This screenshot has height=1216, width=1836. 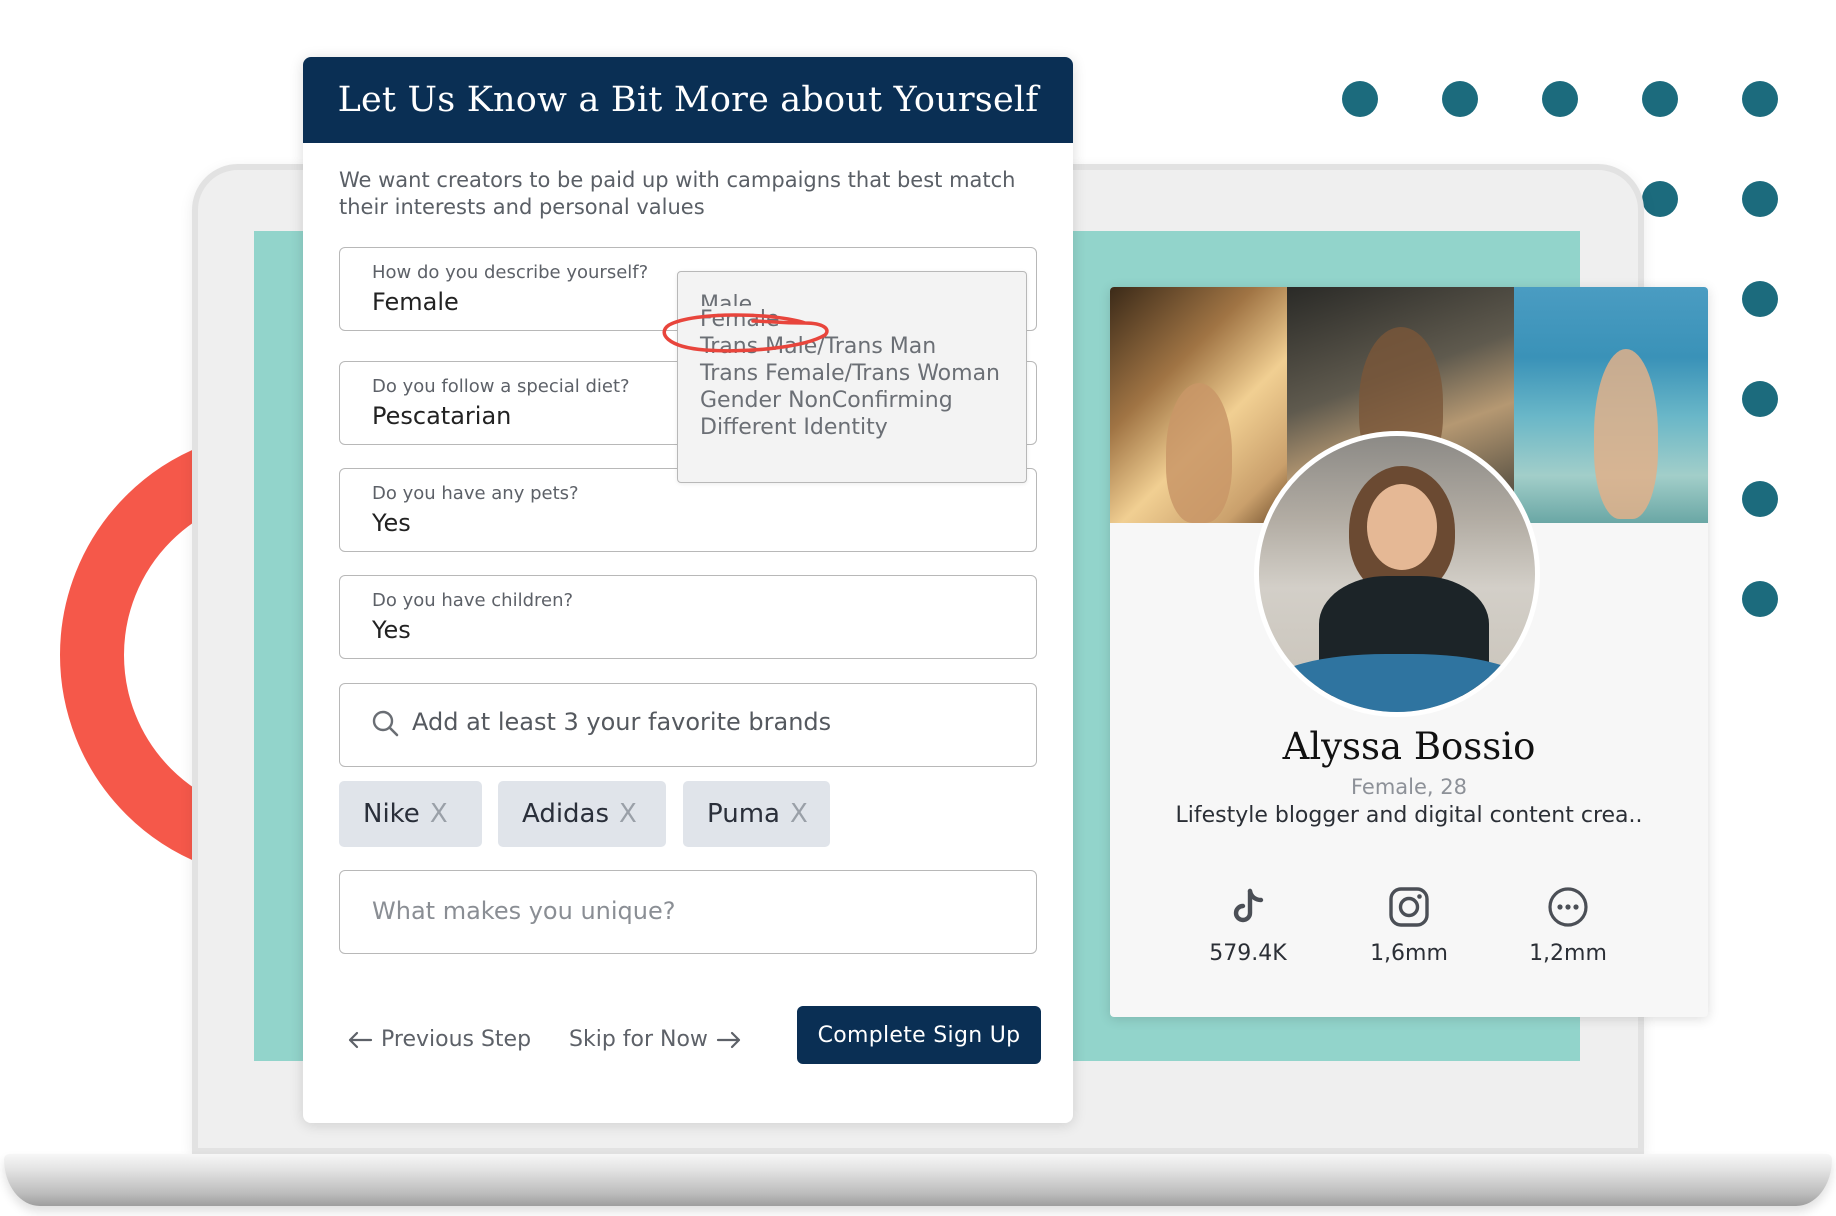 I want to click on unique-placeholder: What makes you unique?, so click(x=524, y=911).